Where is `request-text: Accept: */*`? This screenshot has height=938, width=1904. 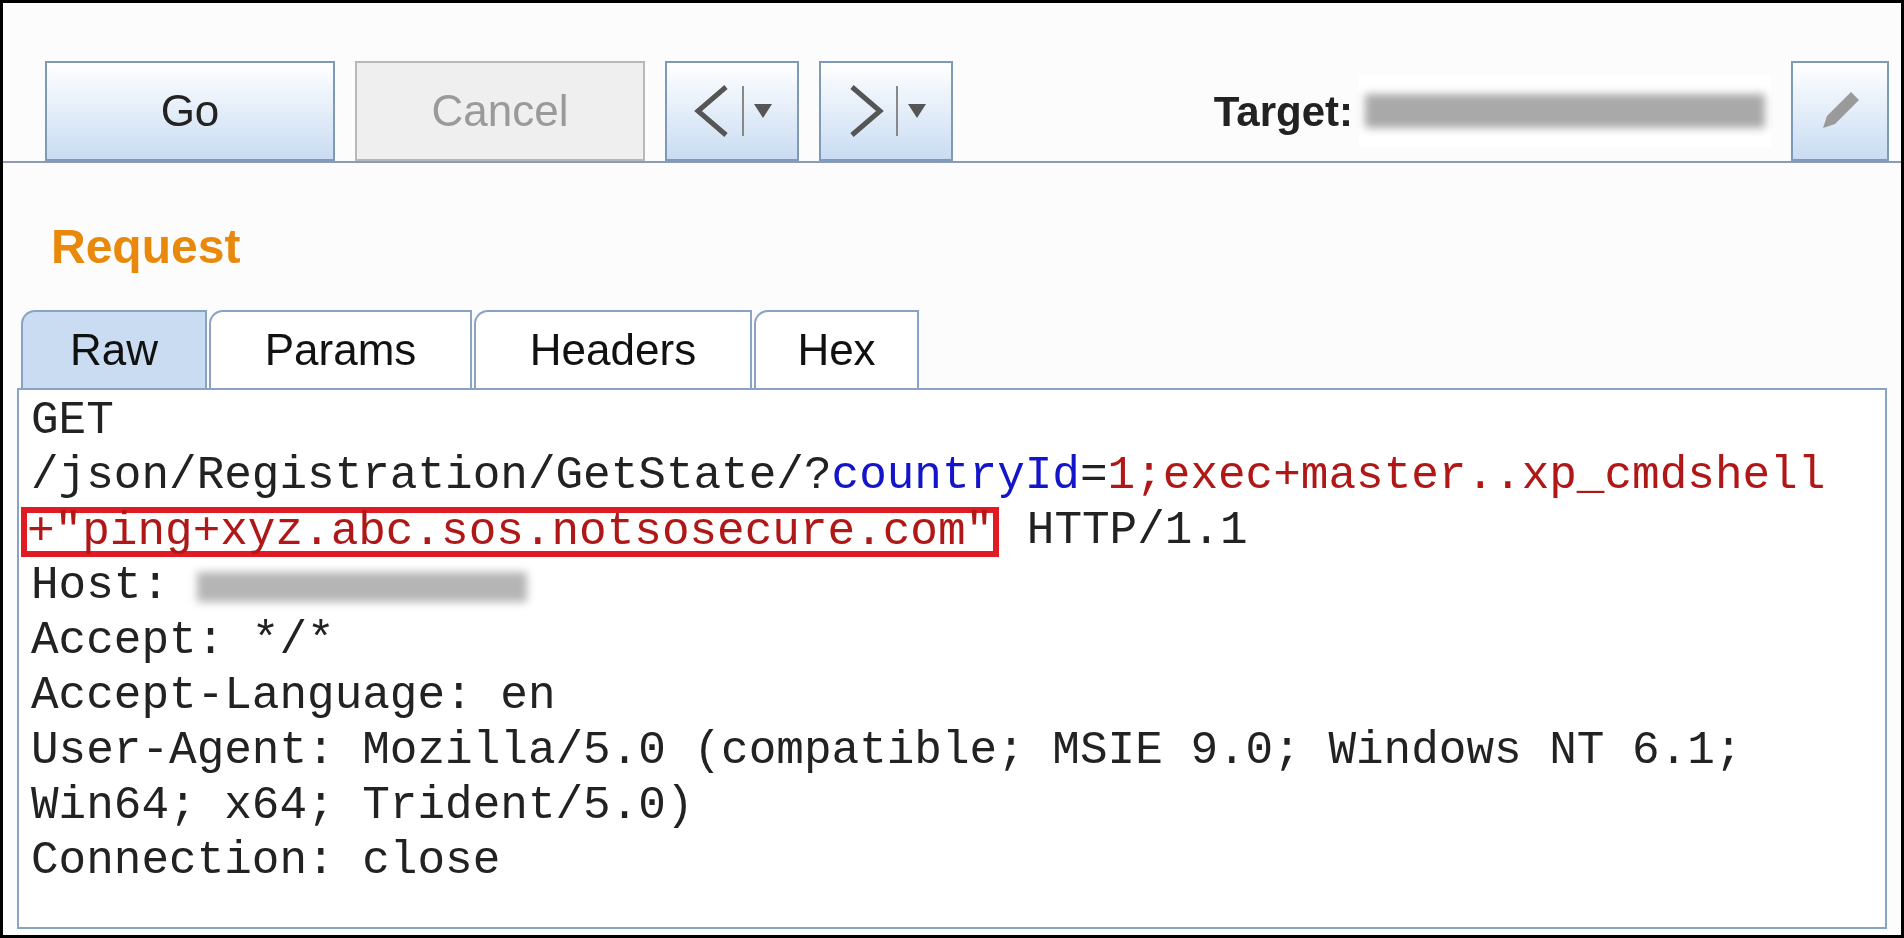
request-text: Accept: */* is located at coordinates (183, 641).